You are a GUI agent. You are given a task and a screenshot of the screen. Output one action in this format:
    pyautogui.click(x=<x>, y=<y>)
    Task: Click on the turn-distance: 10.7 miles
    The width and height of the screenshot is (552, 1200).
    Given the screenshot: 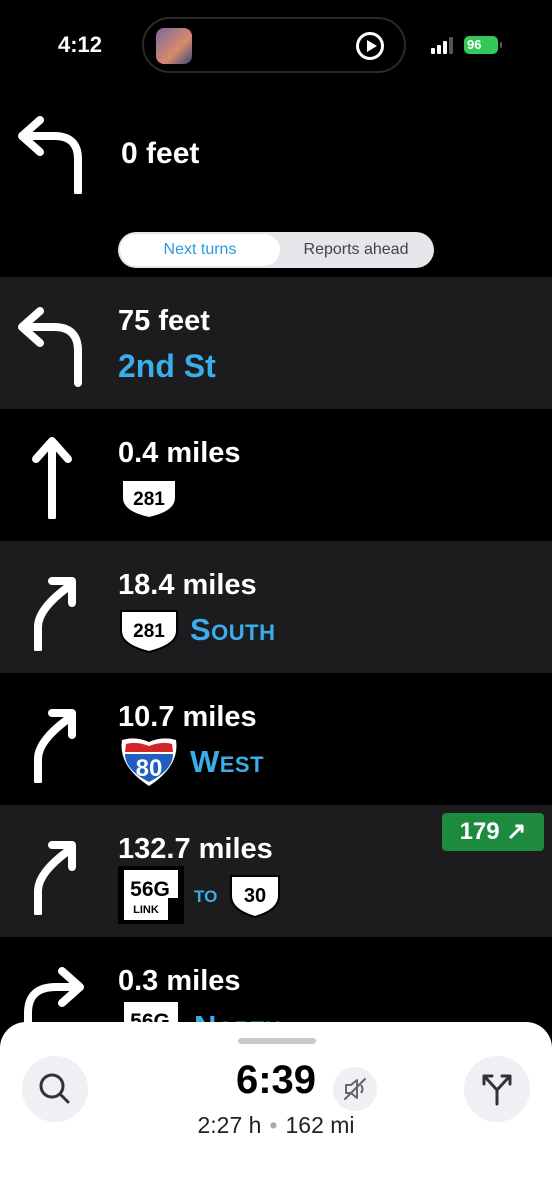 What is the action you would take?
    pyautogui.click(x=187, y=717)
    